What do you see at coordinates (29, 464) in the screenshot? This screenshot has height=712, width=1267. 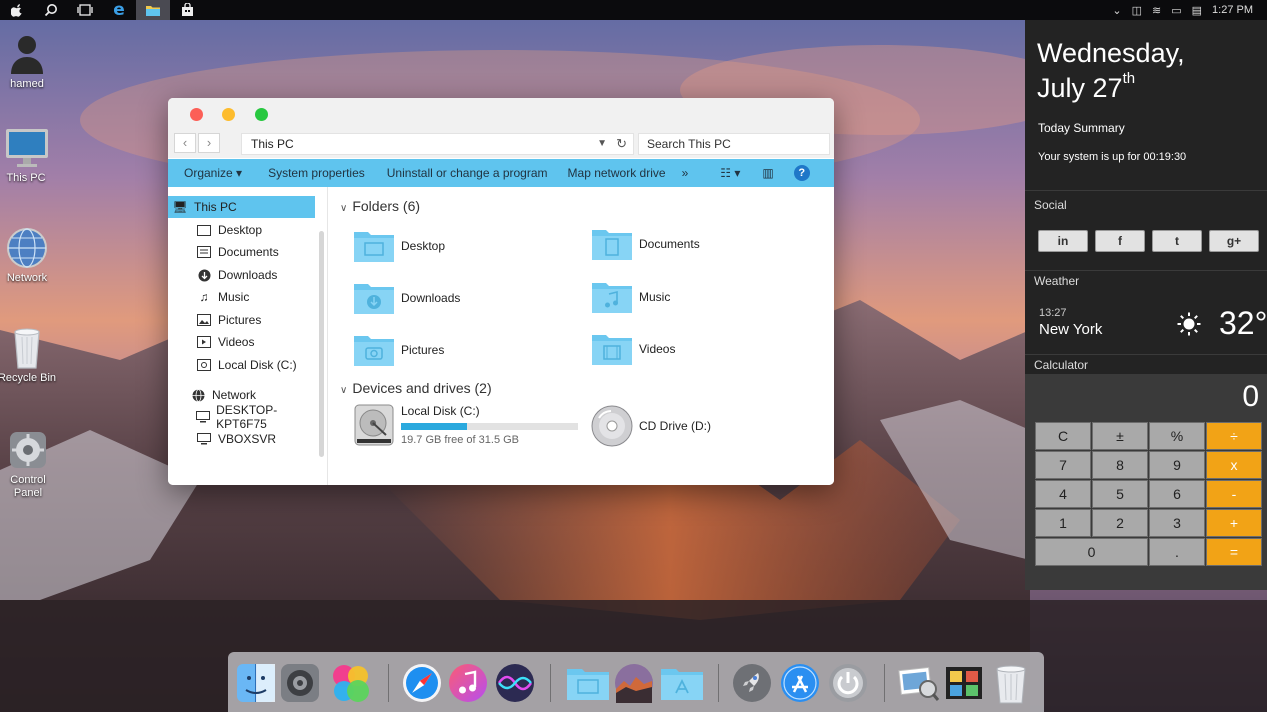 I see `desktop-icon-control-panel: Control Panel` at bounding box center [29, 464].